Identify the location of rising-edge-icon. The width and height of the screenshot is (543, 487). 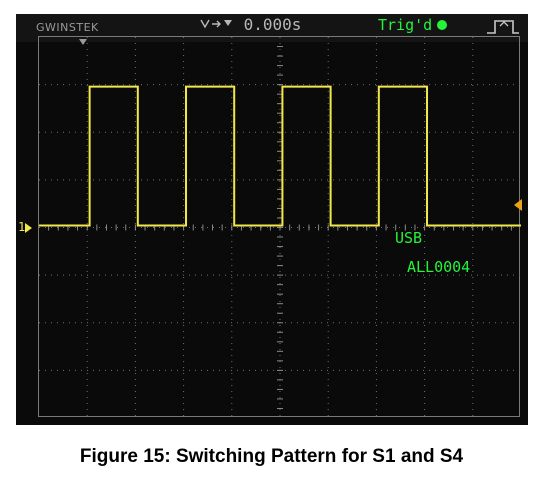
(503, 27).